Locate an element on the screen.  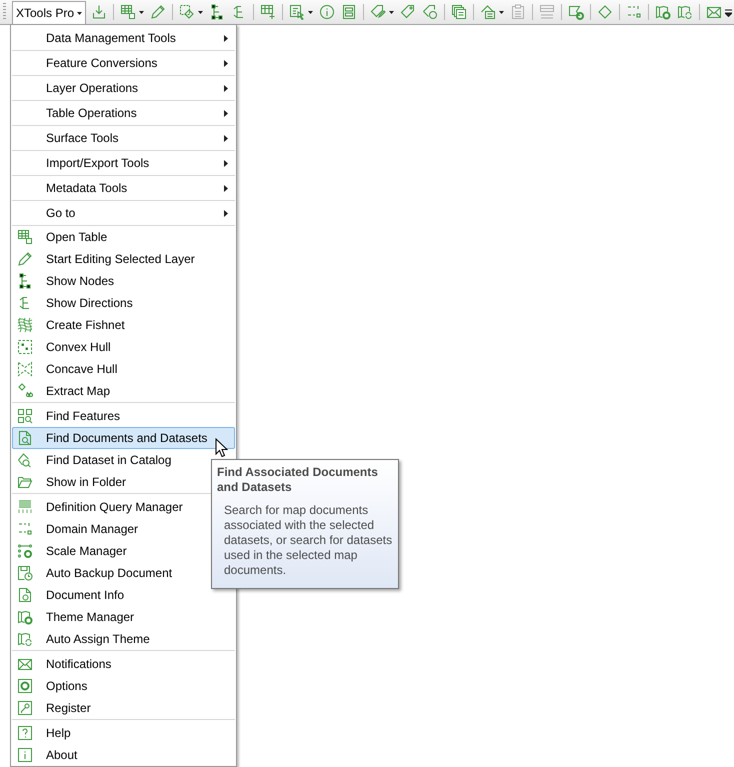
menu-item: Open Table is located at coordinates (62, 237).